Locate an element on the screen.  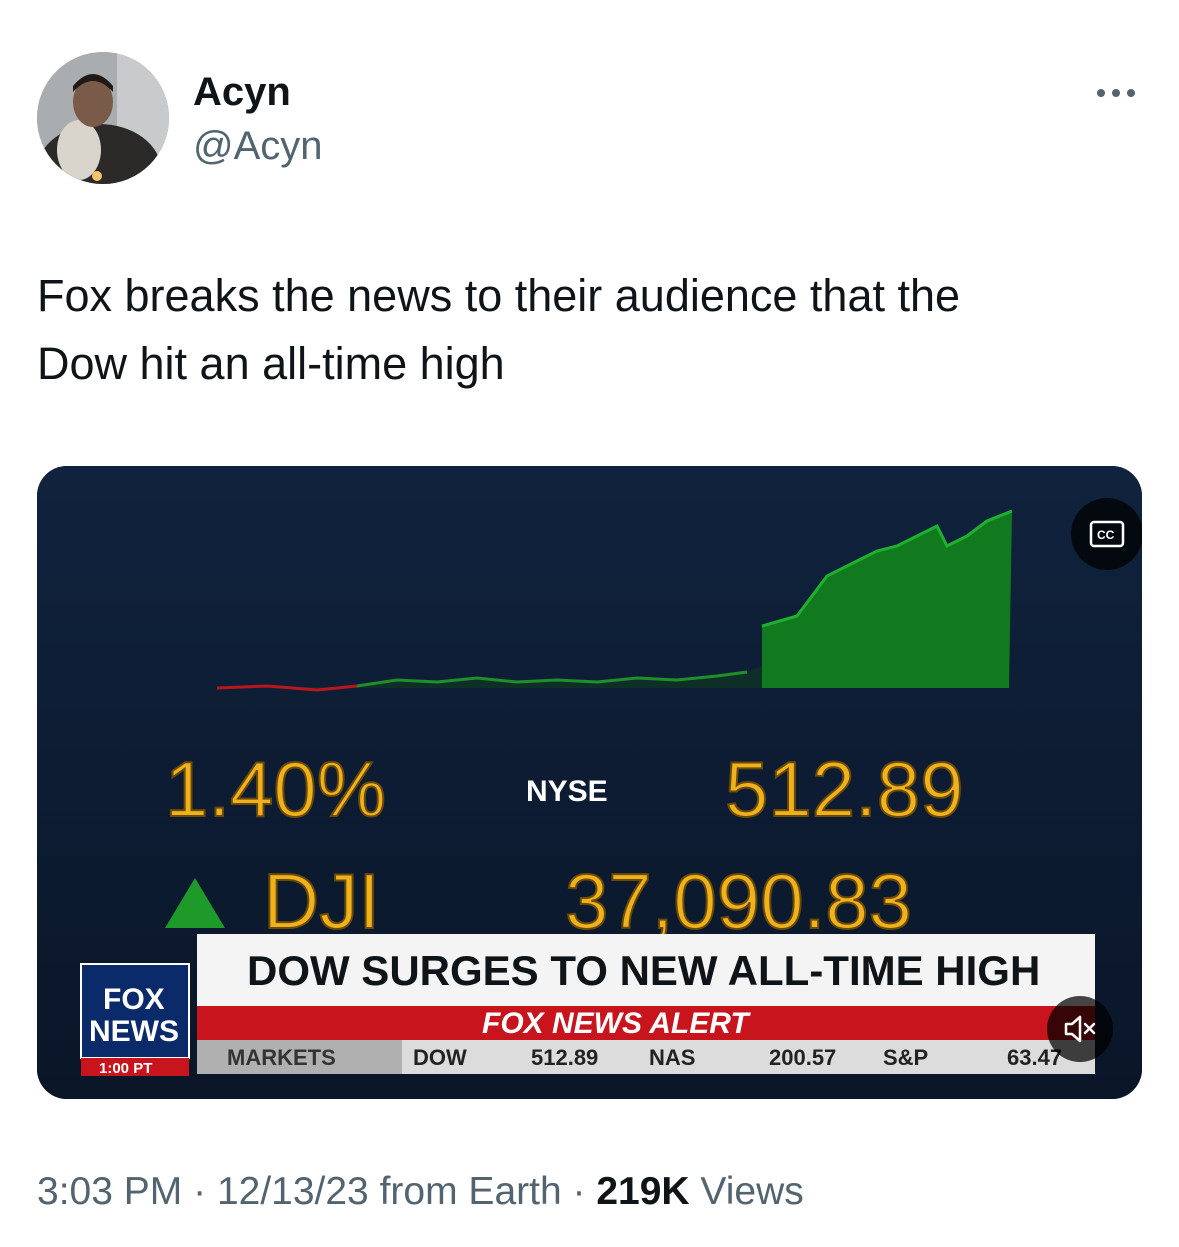
tweet-date: 12/13/23 is located at coordinates (293, 1191).